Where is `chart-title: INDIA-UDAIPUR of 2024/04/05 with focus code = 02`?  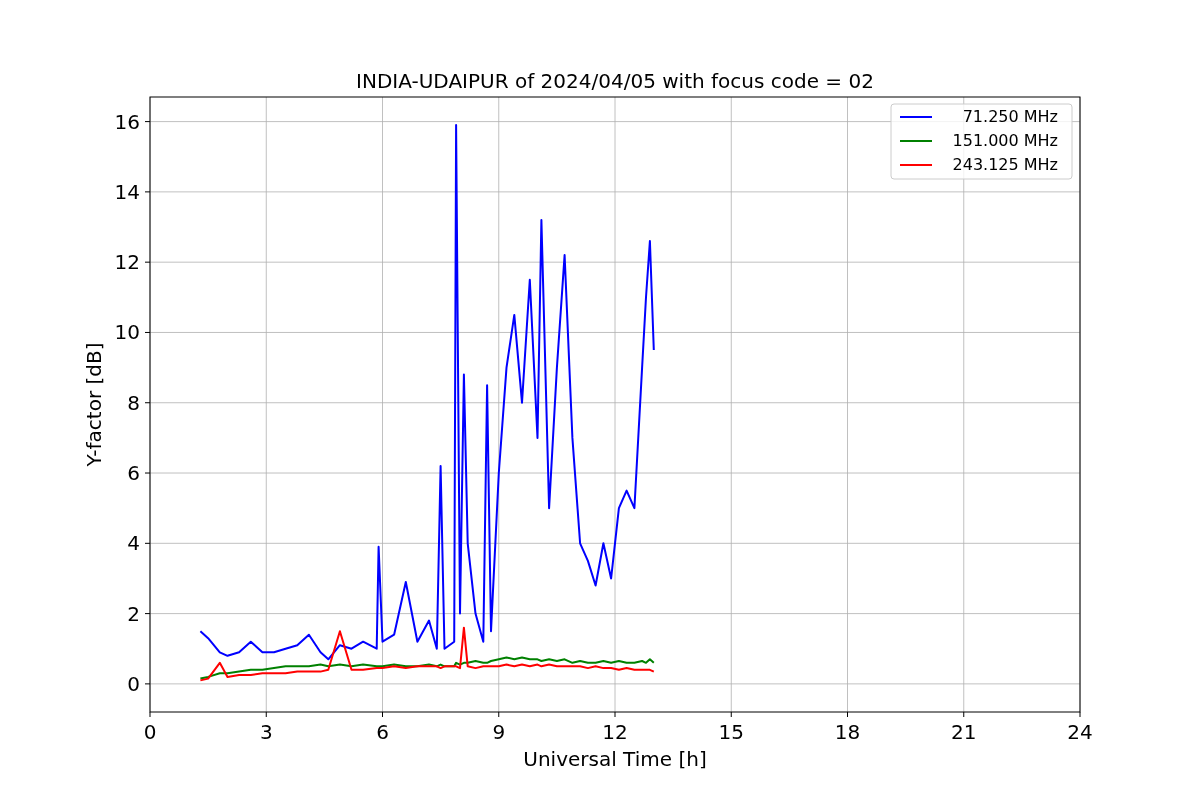 chart-title: INDIA-UDAIPUR of 2024/04/05 with focus code = 02 is located at coordinates (615, 81).